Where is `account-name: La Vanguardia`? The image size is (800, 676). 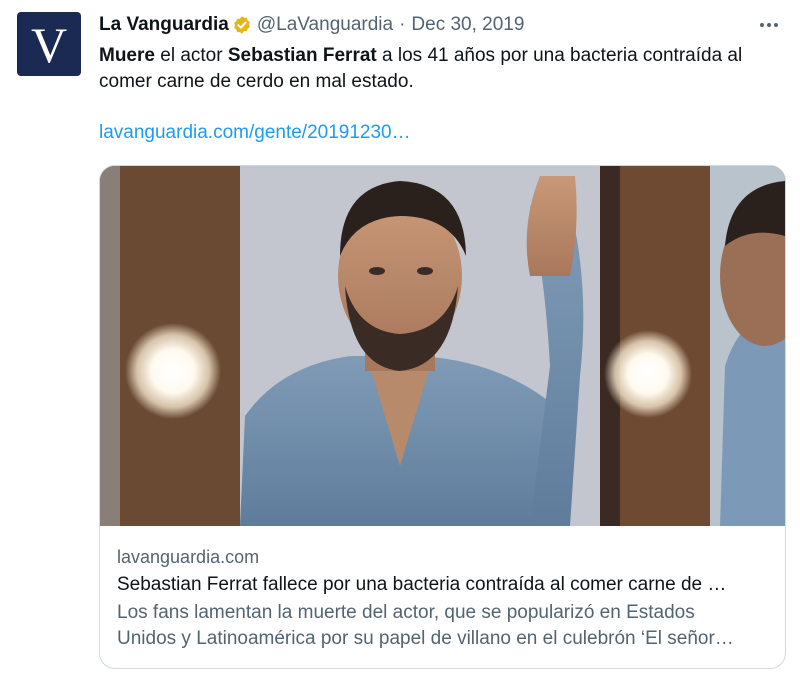
account-name: La Vanguardia is located at coordinates (164, 25).